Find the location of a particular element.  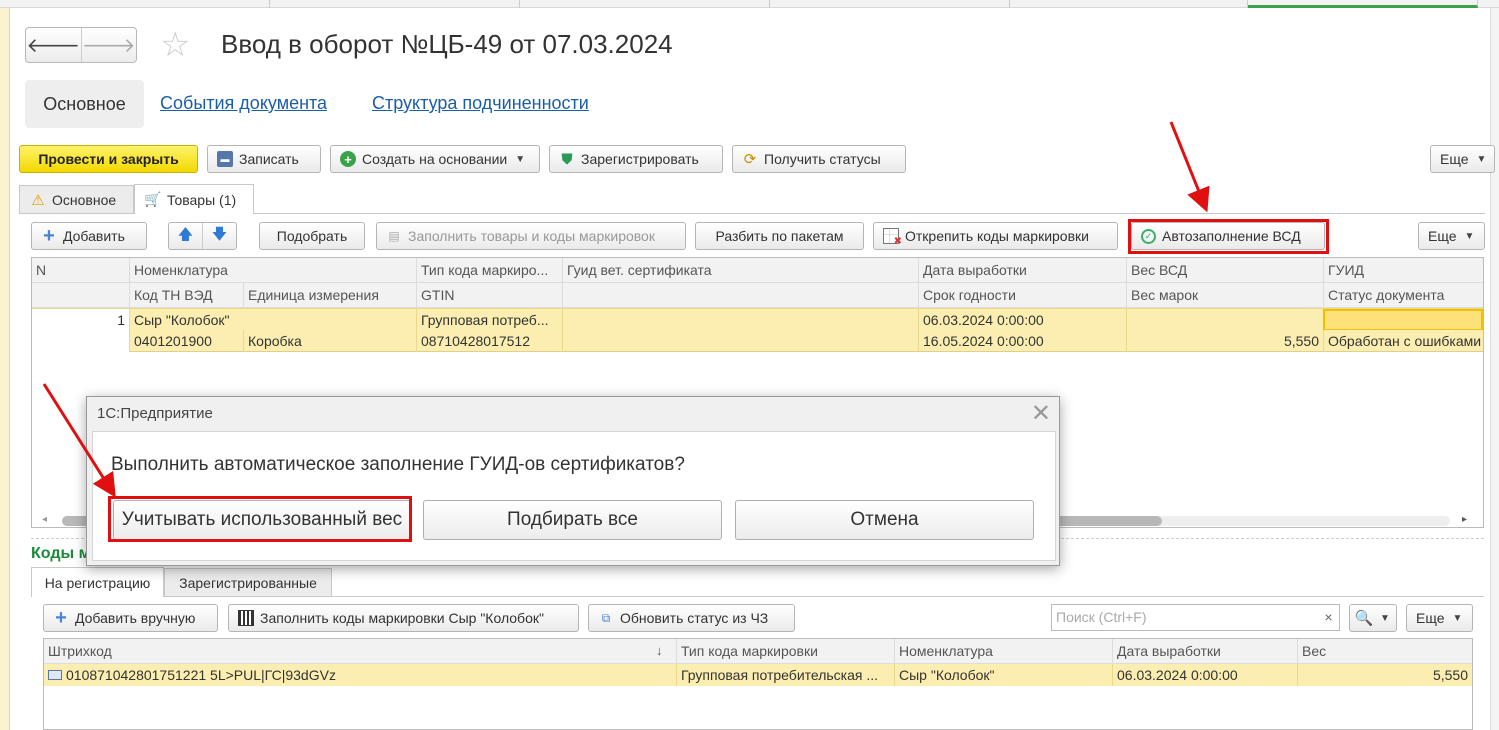

column-header: Срок годности is located at coordinates (1022, 295).